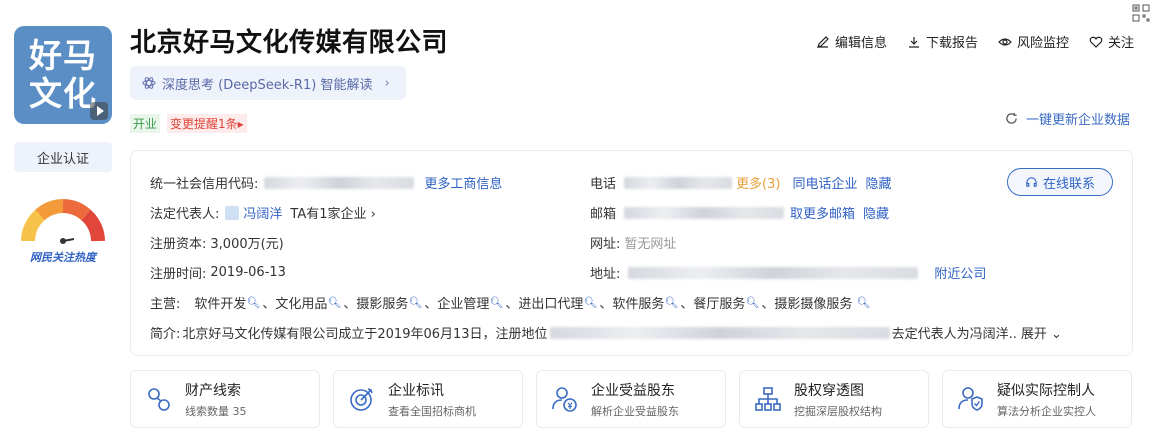  What do you see at coordinates (719, 302) in the screenshot?
I see `business-item: 餐厅服务` at bounding box center [719, 302].